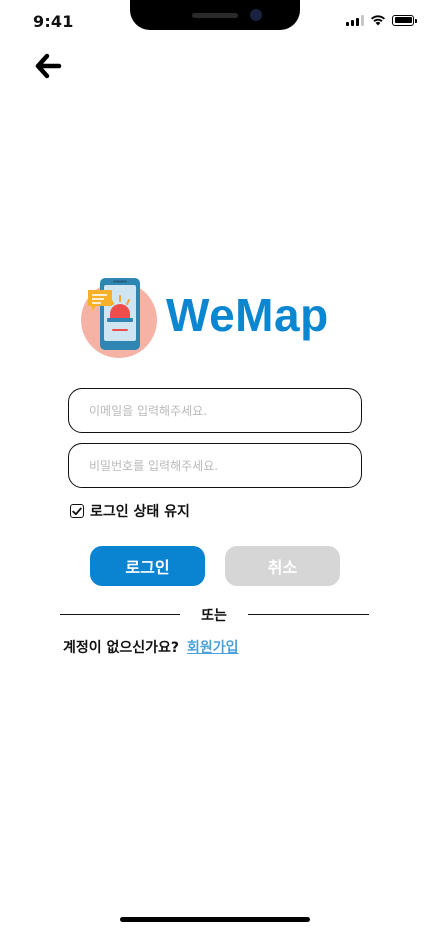 This screenshot has height=932, width=430. I want to click on signup-prompt: 계정이 없으신가요?, so click(121, 648).